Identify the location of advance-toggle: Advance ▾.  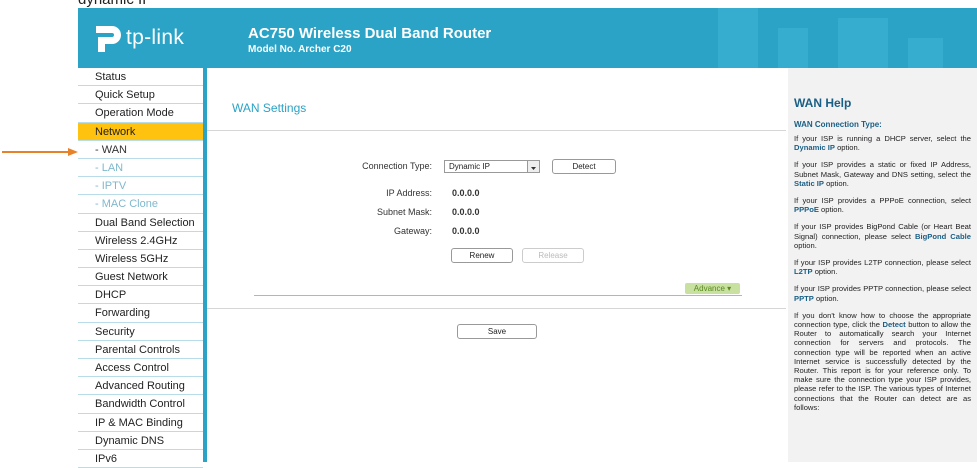
(712, 288).